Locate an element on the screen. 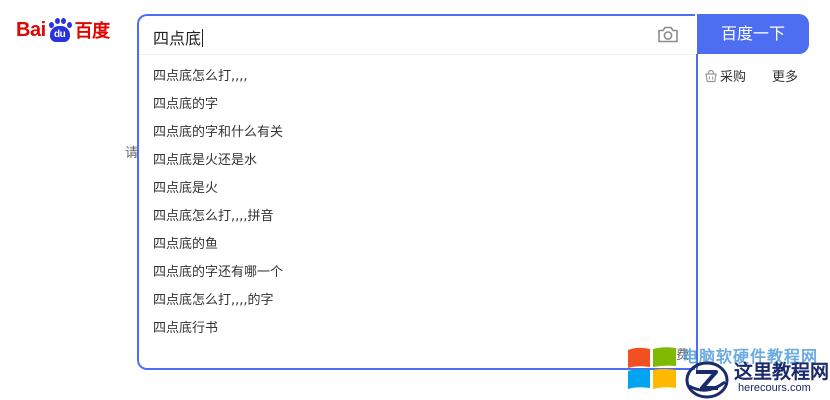 The image size is (830, 400). watermark-url: herecours.com is located at coordinates (774, 388).